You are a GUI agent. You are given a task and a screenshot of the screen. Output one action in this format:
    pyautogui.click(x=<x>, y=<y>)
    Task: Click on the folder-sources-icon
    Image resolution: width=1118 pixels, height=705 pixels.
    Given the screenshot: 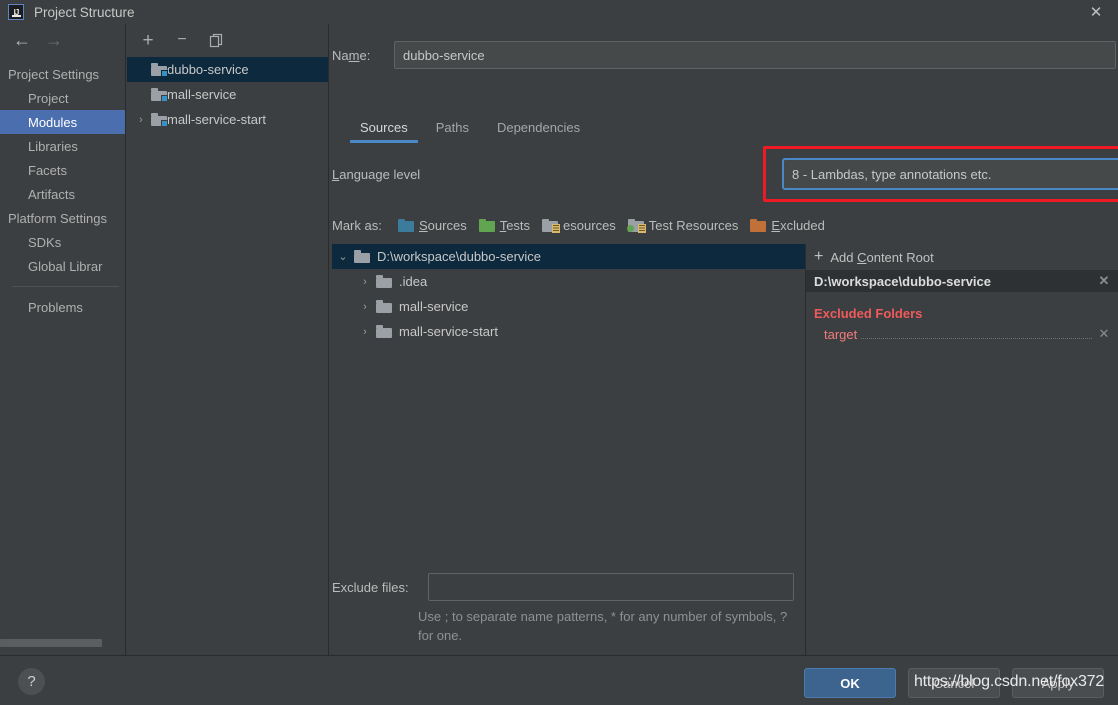 What is the action you would take?
    pyautogui.click(x=406, y=225)
    